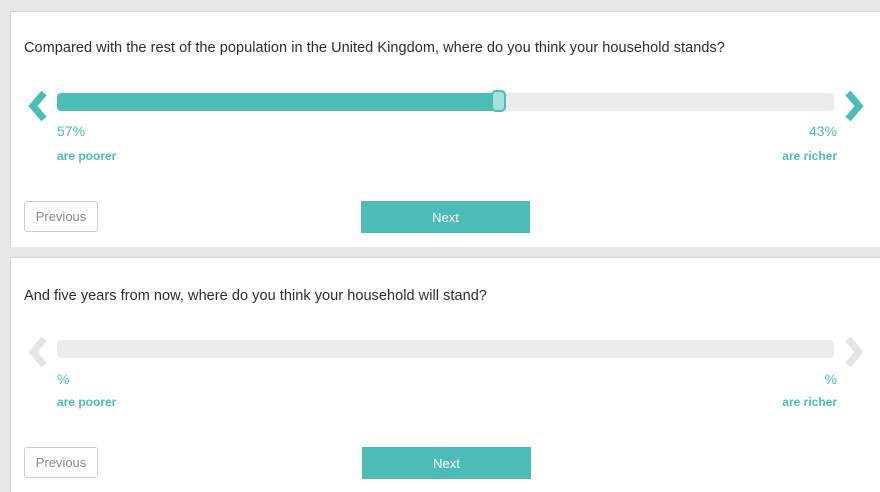 The height and width of the screenshot is (492, 880). What do you see at coordinates (498, 101) in the screenshot?
I see `slider-handle` at bounding box center [498, 101].